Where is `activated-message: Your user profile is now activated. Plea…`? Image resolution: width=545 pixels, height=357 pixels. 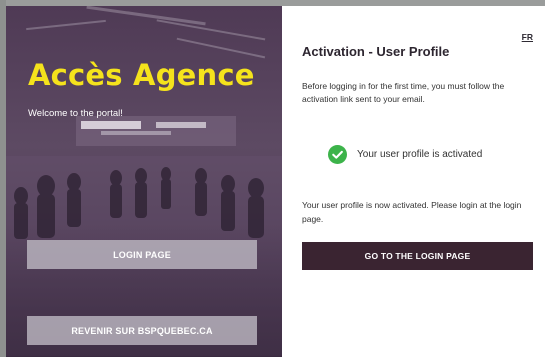 activated-message: Your user profile is now activated. Plea… is located at coordinates (412, 212).